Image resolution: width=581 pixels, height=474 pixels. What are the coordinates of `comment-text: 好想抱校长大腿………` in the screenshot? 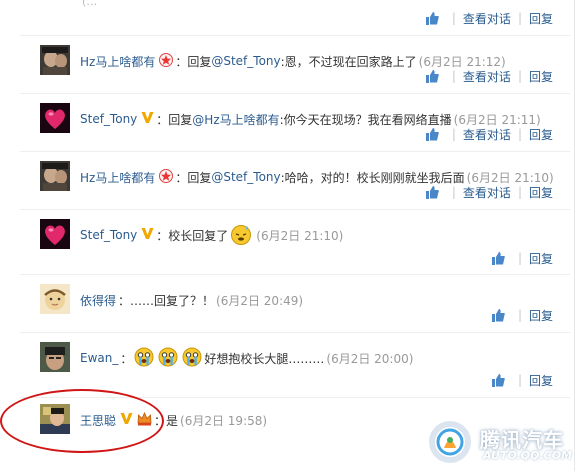 It's located at (264, 358).